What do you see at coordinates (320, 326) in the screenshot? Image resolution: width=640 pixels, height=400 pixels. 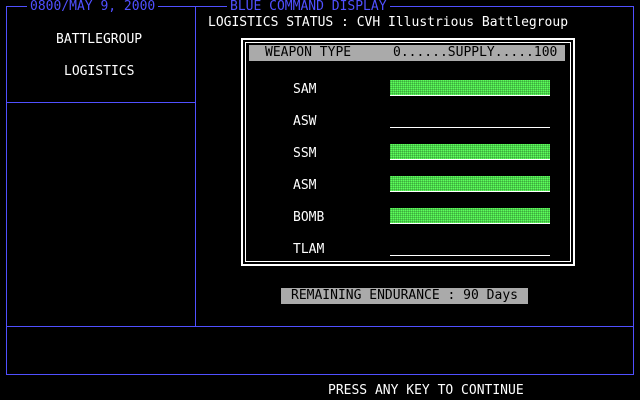 I see `frame-divider-bottom` at bounding box center [320, 326].